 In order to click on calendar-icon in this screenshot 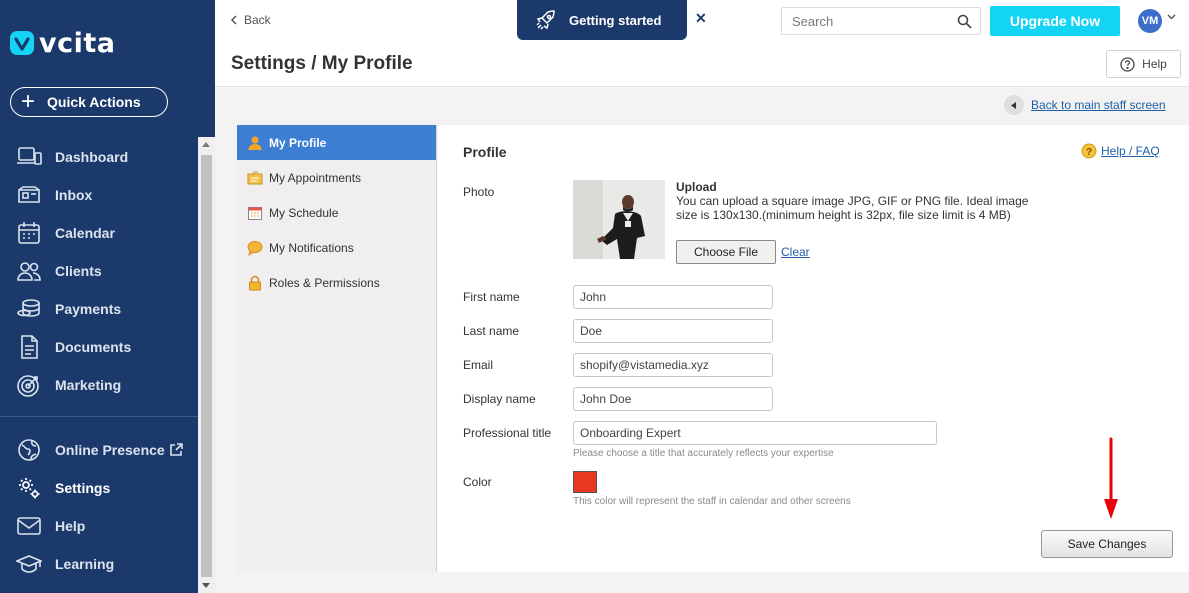, I will do `click(29, 233)`.